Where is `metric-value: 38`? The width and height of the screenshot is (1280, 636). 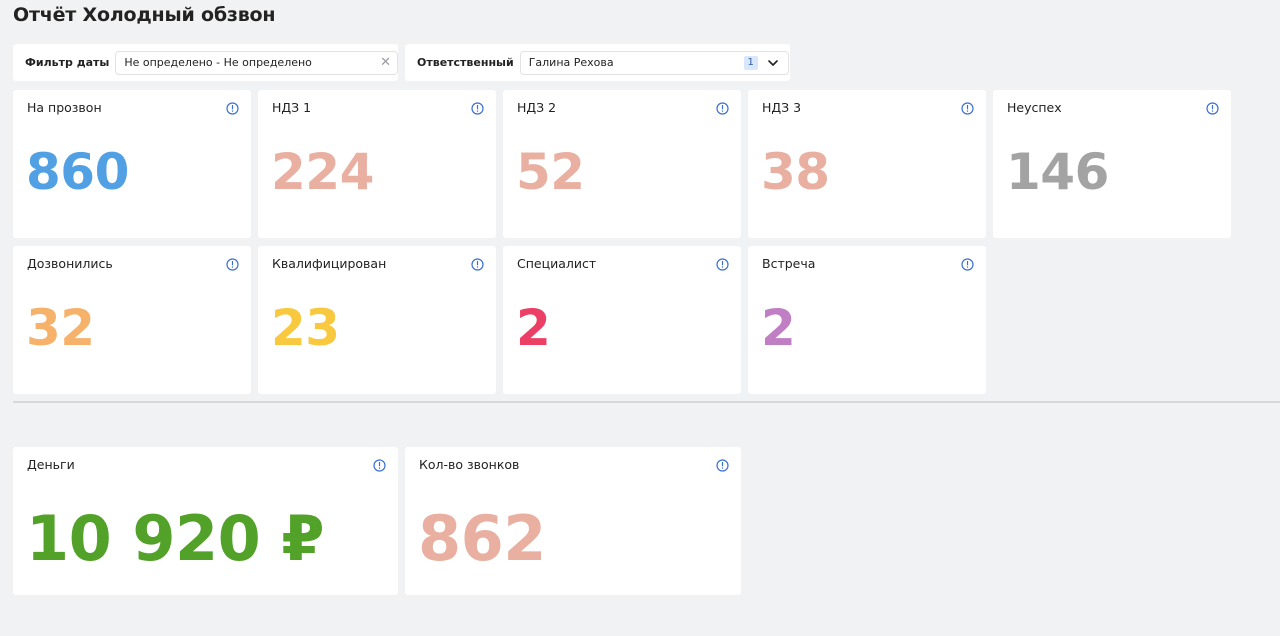 metric-value: 38 is located at coordinates (795, 172).